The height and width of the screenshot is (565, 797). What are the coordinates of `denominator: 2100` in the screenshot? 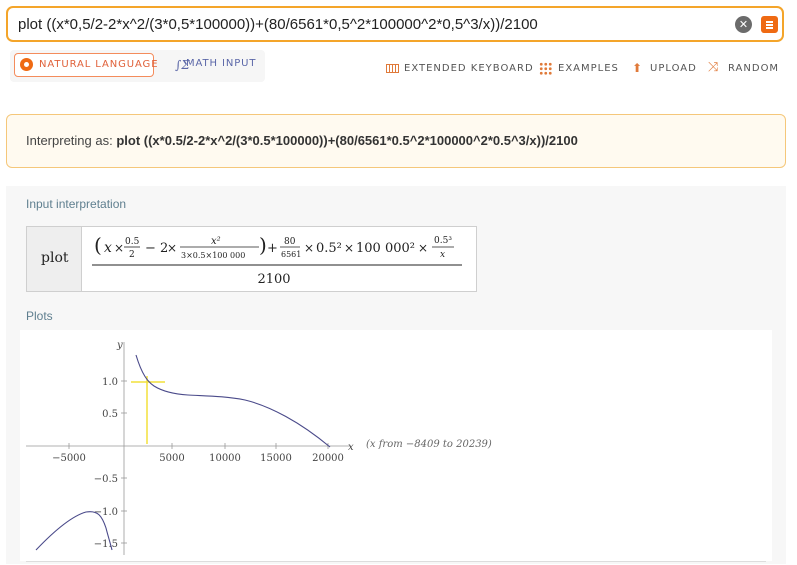 It's located at (273, 279).